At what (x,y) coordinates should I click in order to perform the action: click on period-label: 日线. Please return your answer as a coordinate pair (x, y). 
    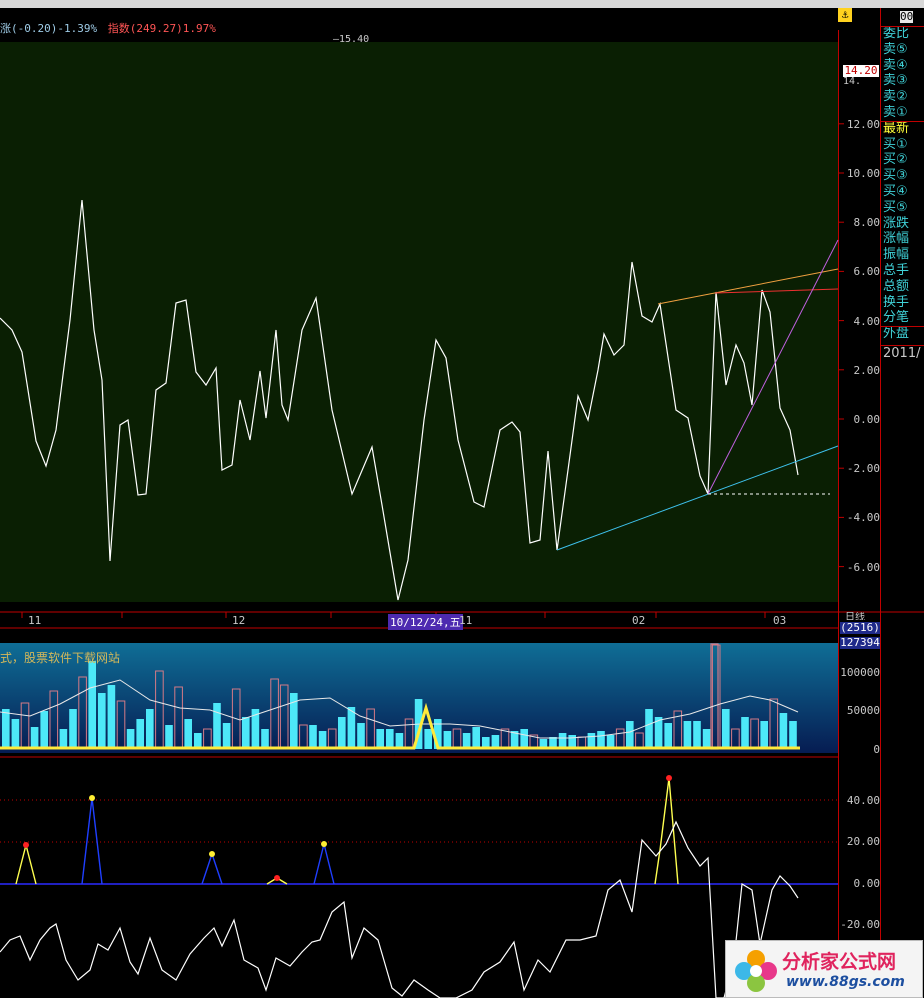
    Looking at the image, I should click on (855, 616).